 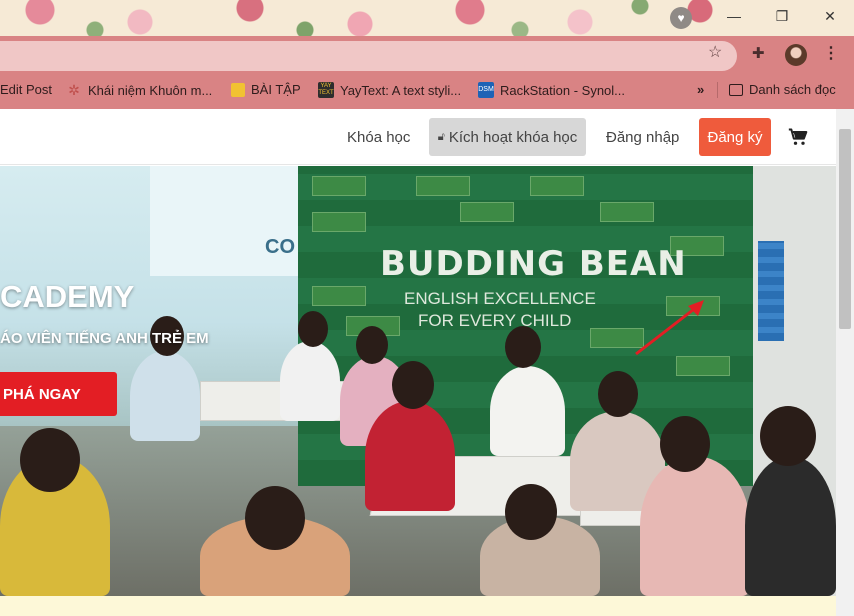 What do you see at coordinates (513, 137) in the screenshot?
I see `activate-course-label: Kích hoạt khóa học` at bounding box center [513, 137].